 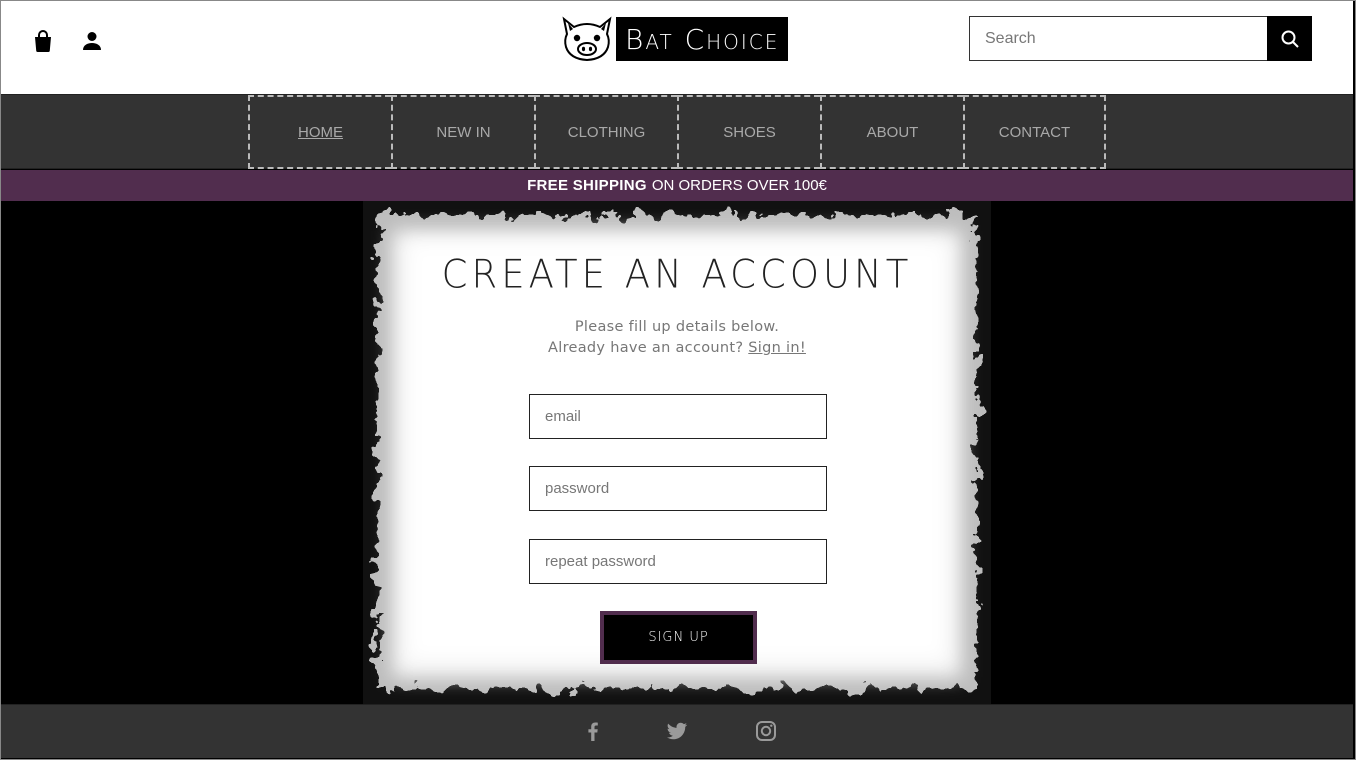 What do you see at coordinates (1118, 38) in the screenshot?
I see `search-input` at bounding box center [1118, 38].